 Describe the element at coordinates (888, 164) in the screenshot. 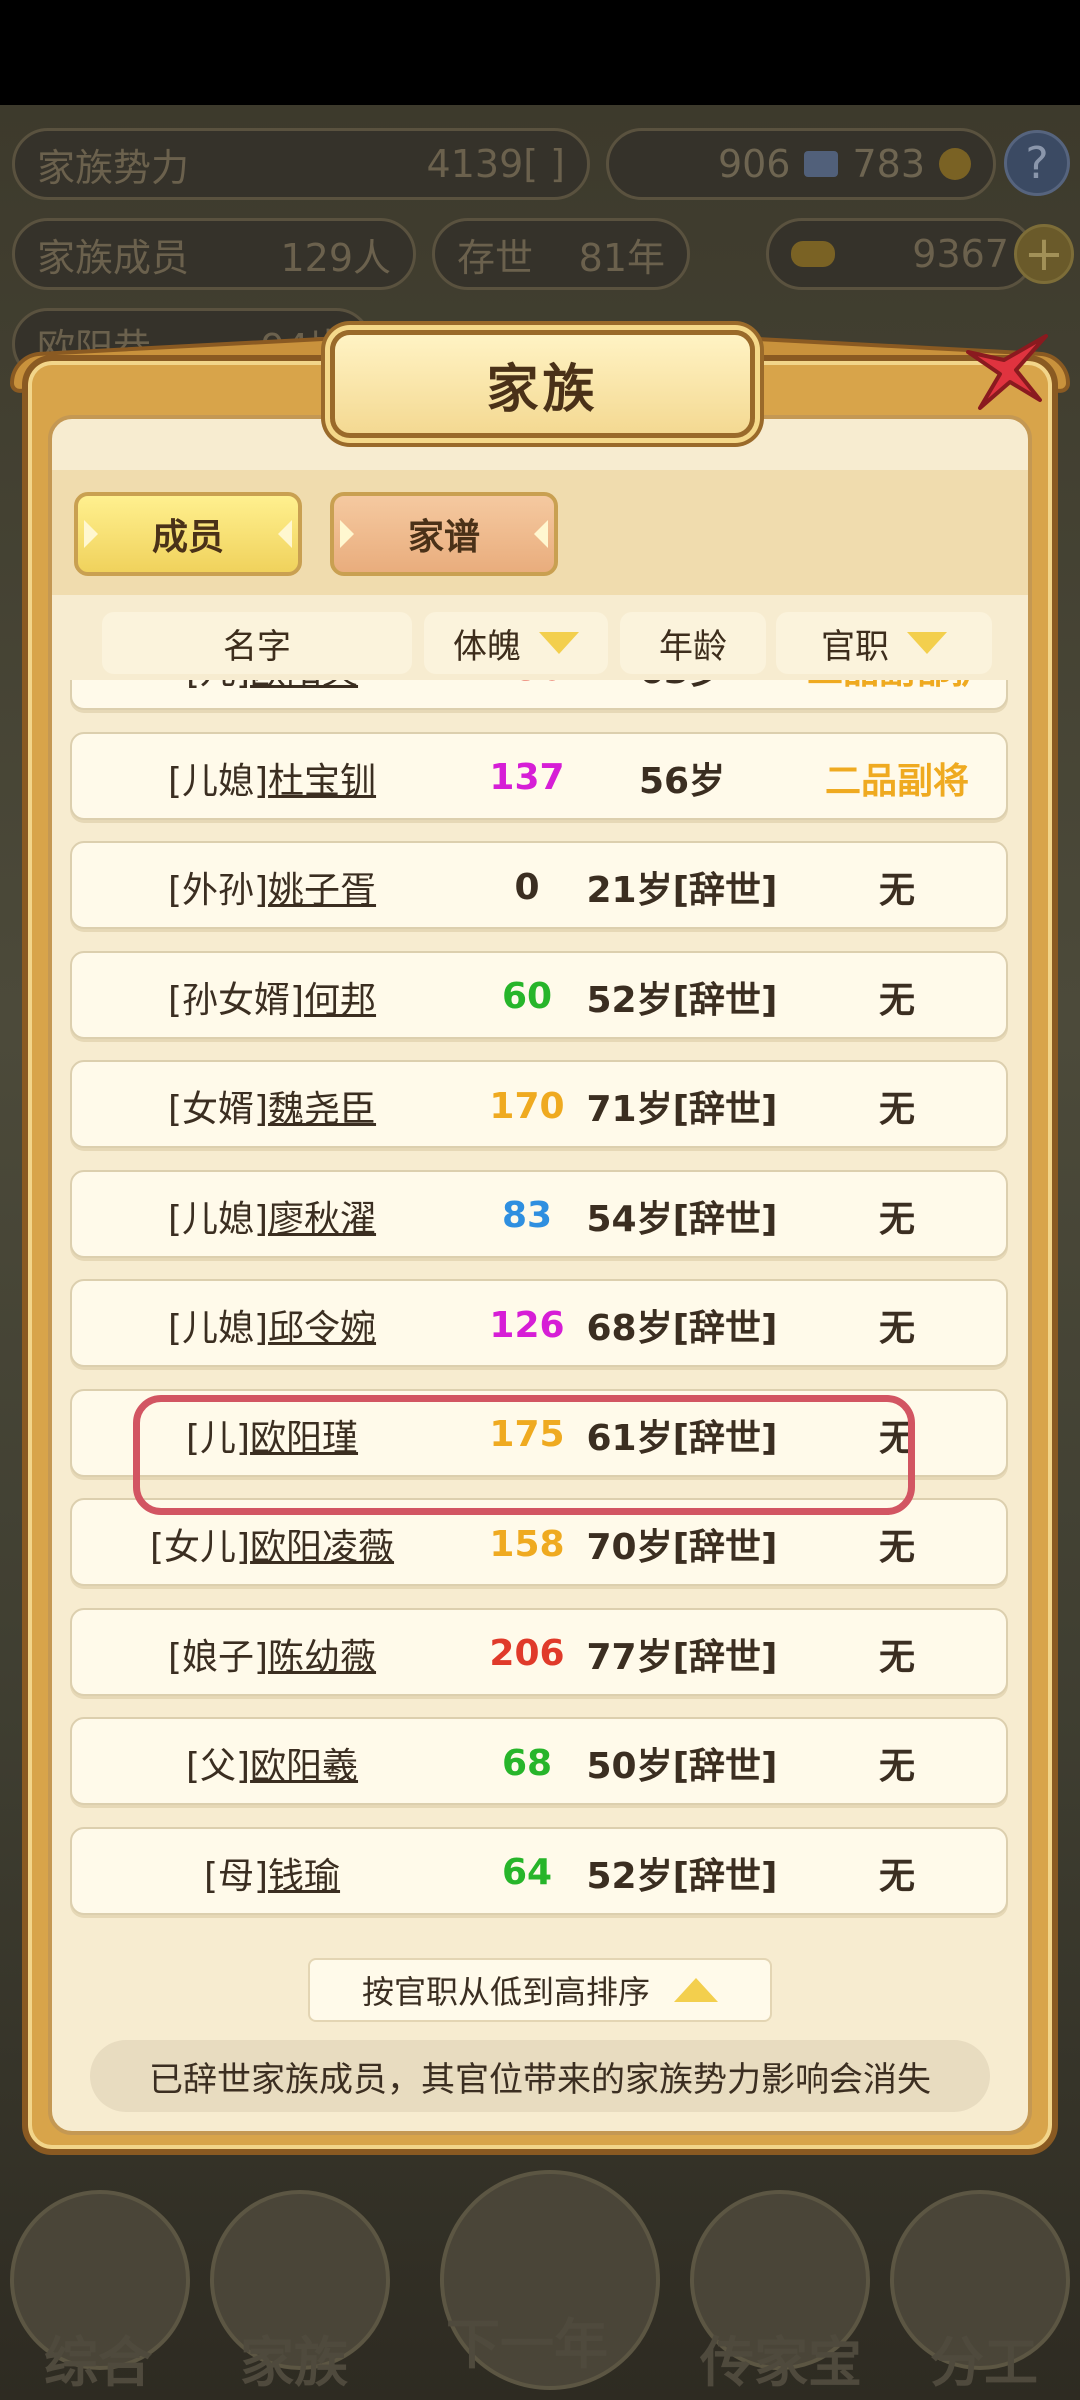

I see `resource-b-value: 783` at that location.